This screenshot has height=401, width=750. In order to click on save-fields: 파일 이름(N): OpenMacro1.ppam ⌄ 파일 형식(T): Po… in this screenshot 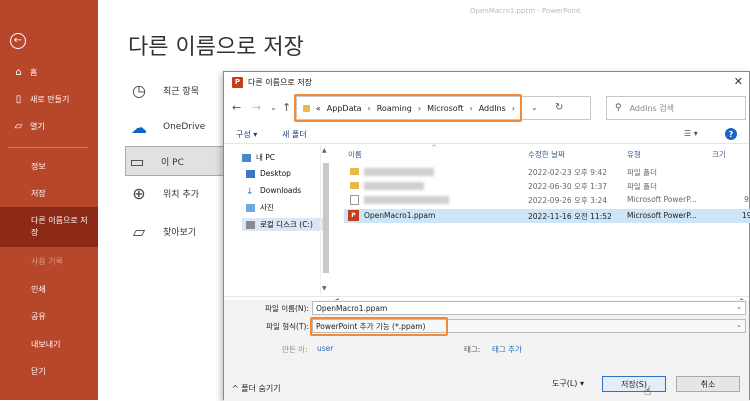, I will do `click(486, 328)`.